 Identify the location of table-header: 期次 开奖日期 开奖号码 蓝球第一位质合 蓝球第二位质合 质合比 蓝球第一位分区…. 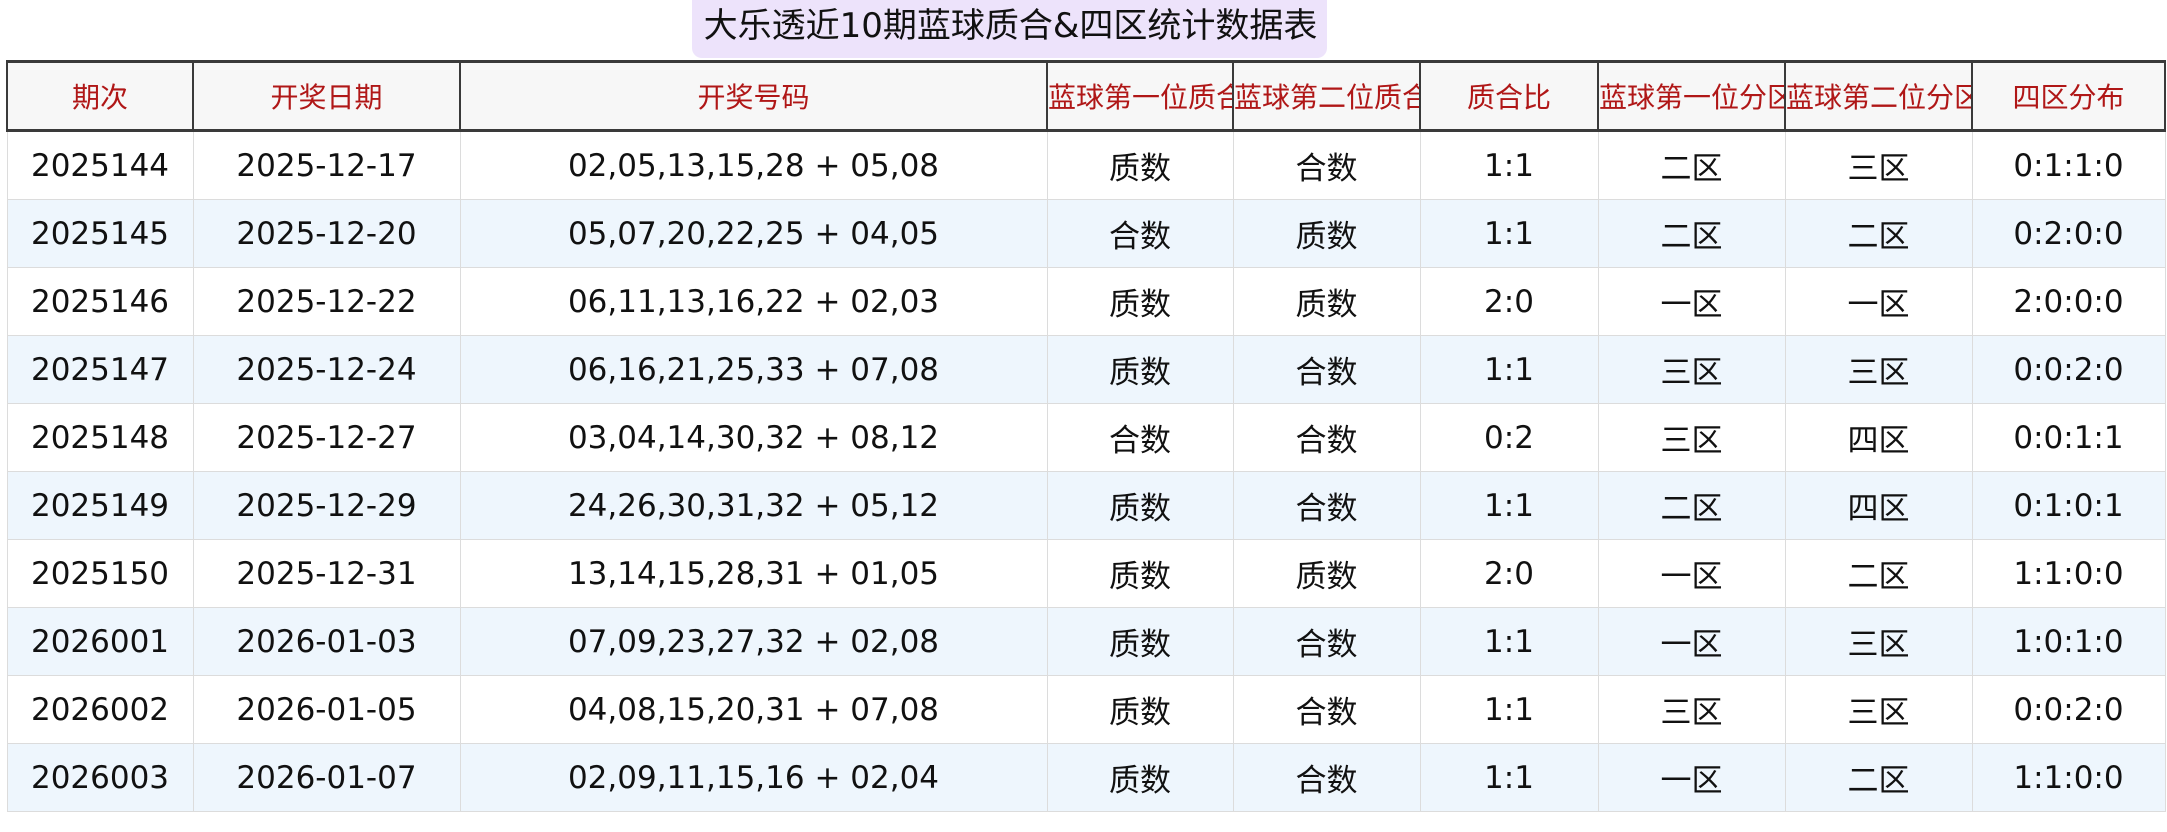
(1086, 96).